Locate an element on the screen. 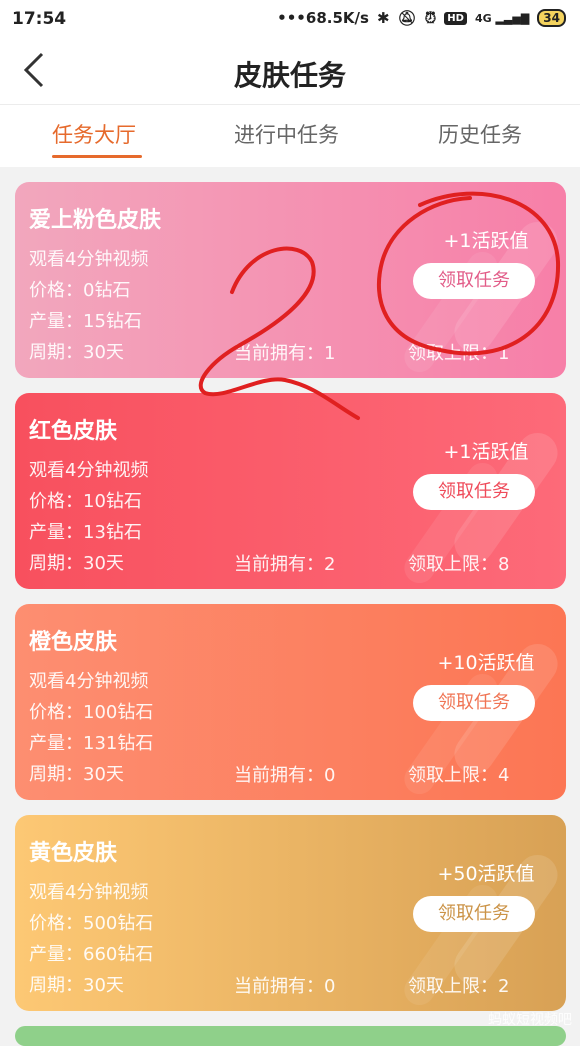 This screenshot has width=580, height=1046. card-price: 价格：100钻石 is located at coordinates (91, 712).